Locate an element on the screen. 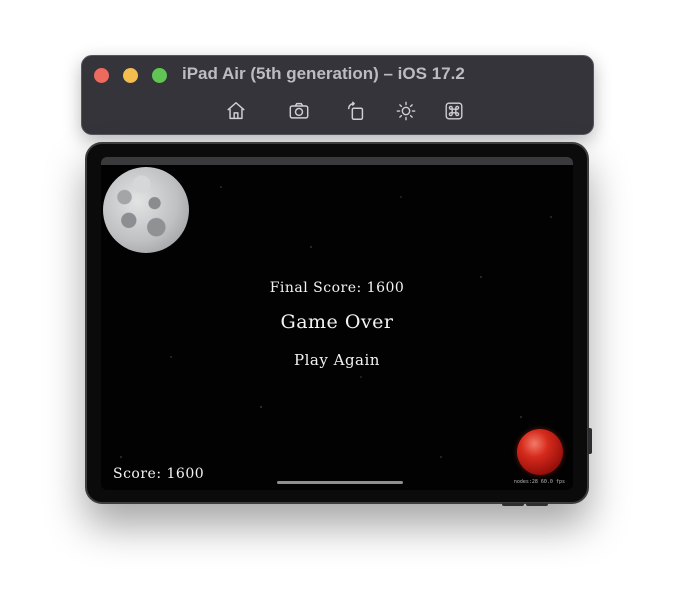  simulator-toolbar: iPad Air (5th generation) – iOS 17.2 is located at coordinates (337, 95).